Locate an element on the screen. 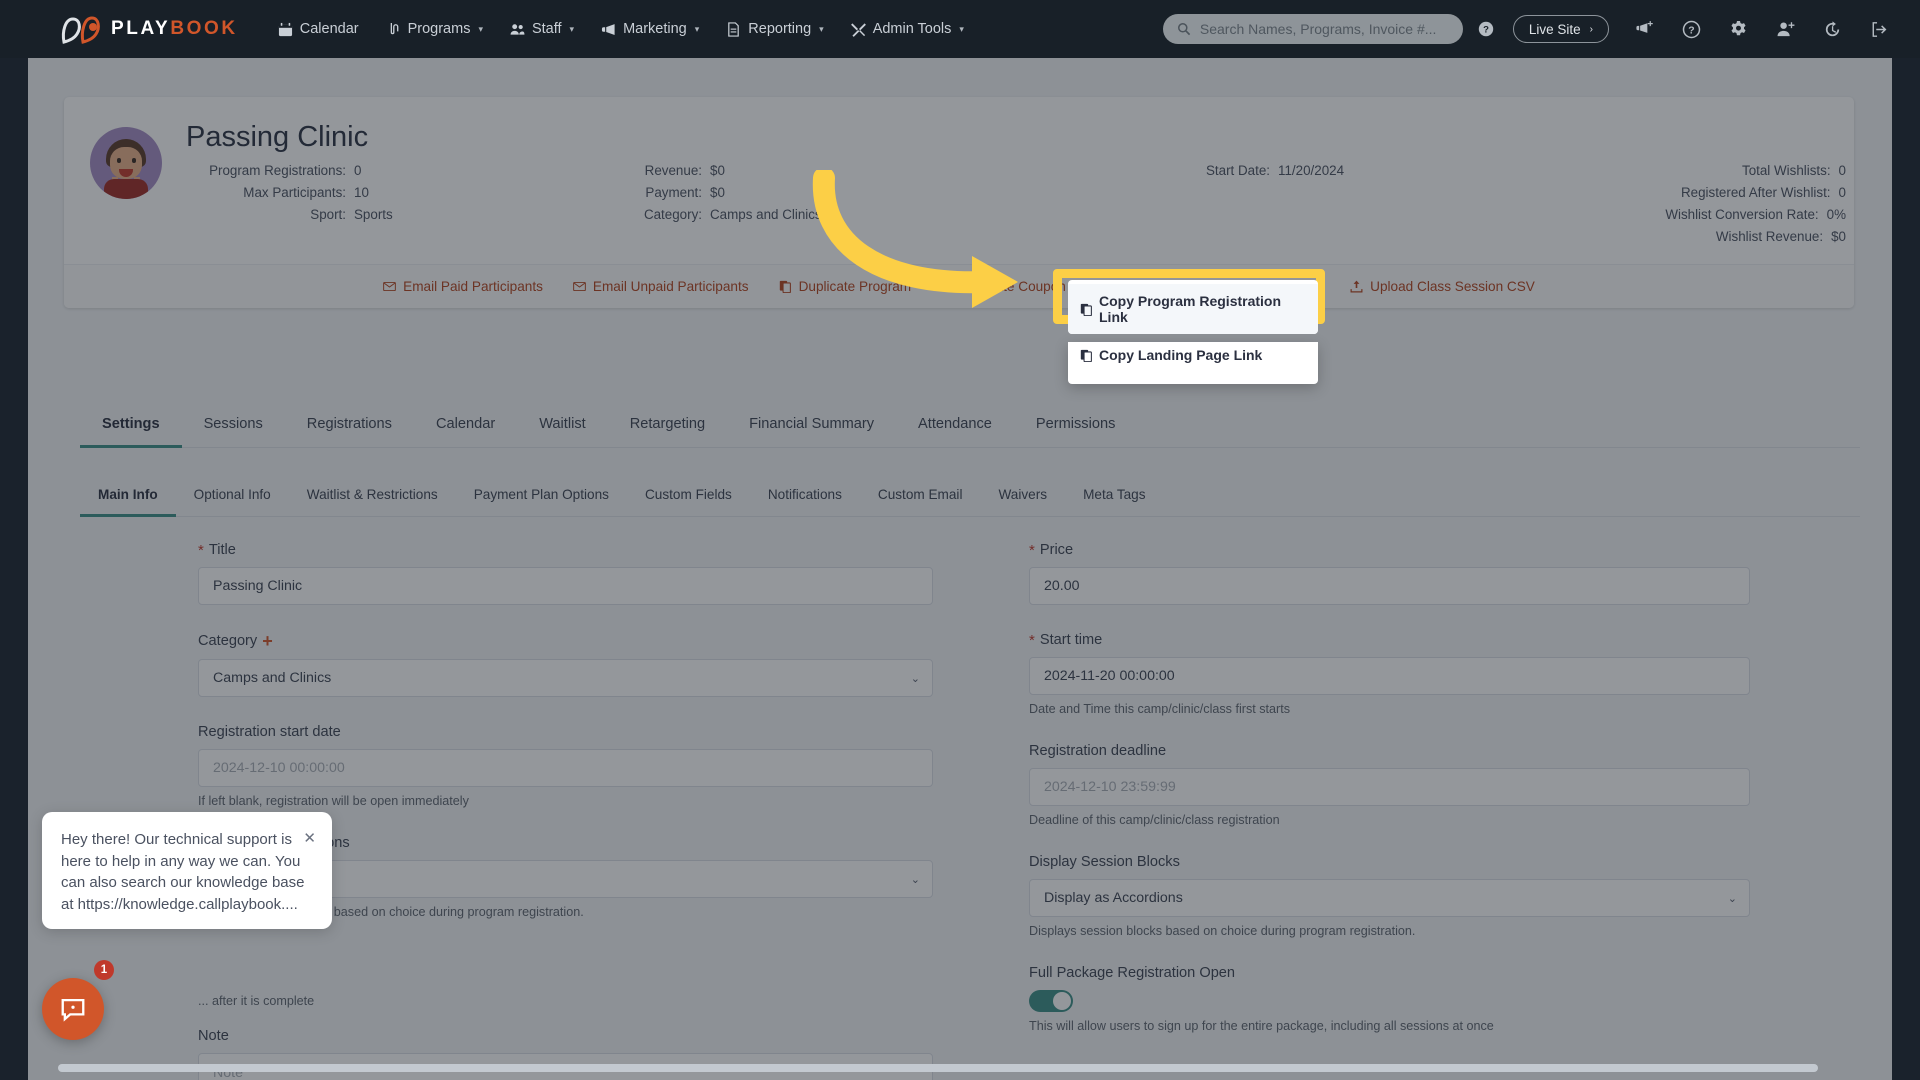 The width and height of the screenshot is (1920, 1080). stat-value: Sports is located at coordinates (373, 214).